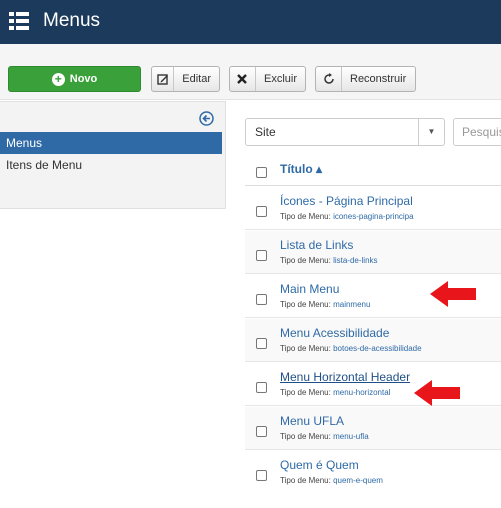 The height and width of the screenshot is (508, 501). I want to click on table-header: Título ▴, so click(373, 168).